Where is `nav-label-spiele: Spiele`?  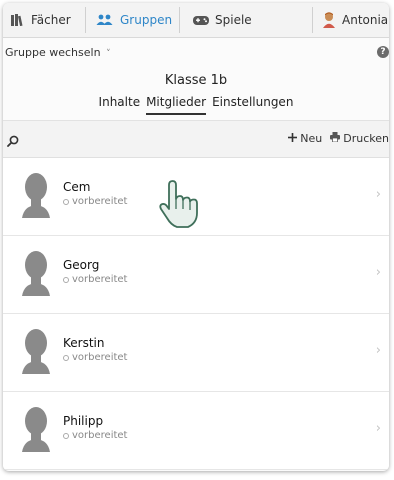
nav-label-spiele: Spiele is located at coordinates (233, 20).